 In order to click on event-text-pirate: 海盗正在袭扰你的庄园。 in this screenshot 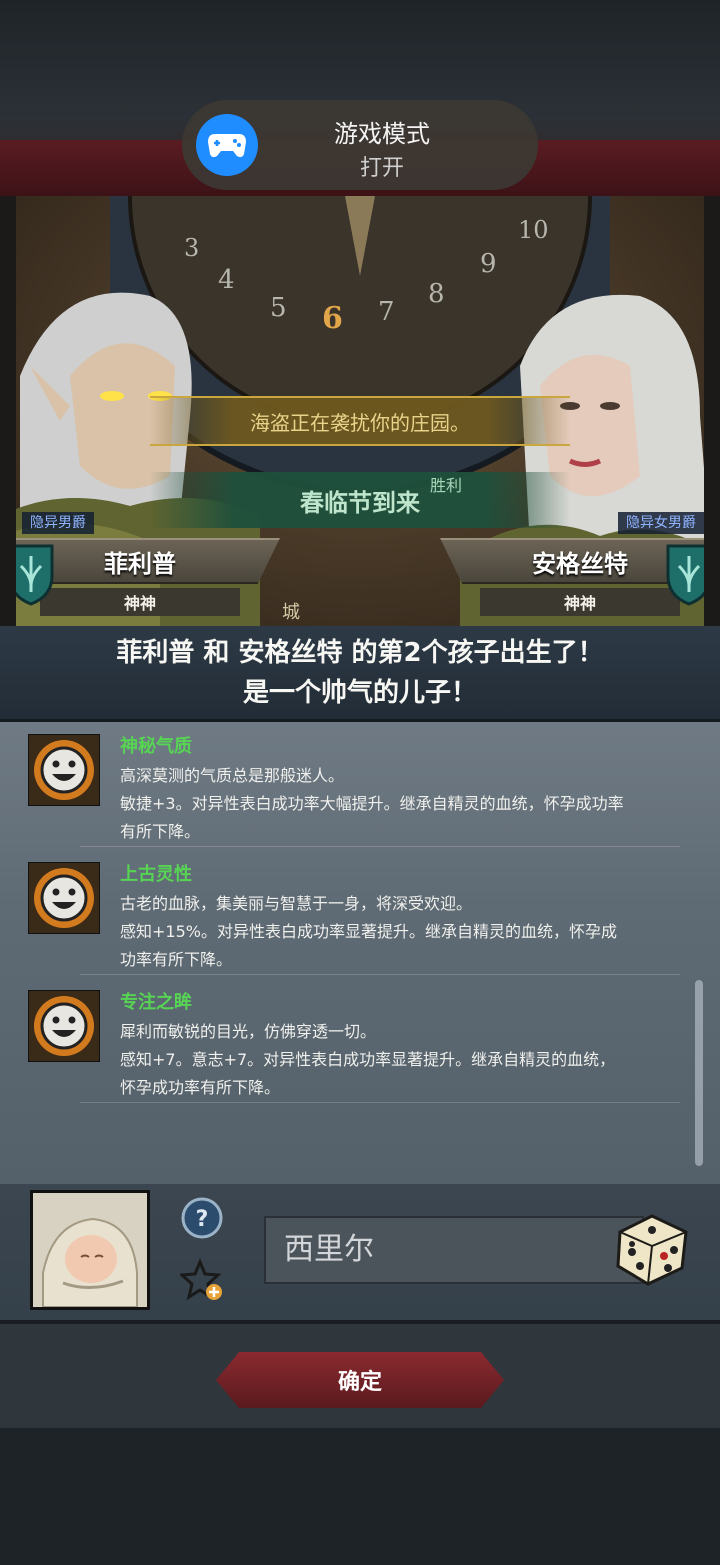, I will do `click(360, 422)`.